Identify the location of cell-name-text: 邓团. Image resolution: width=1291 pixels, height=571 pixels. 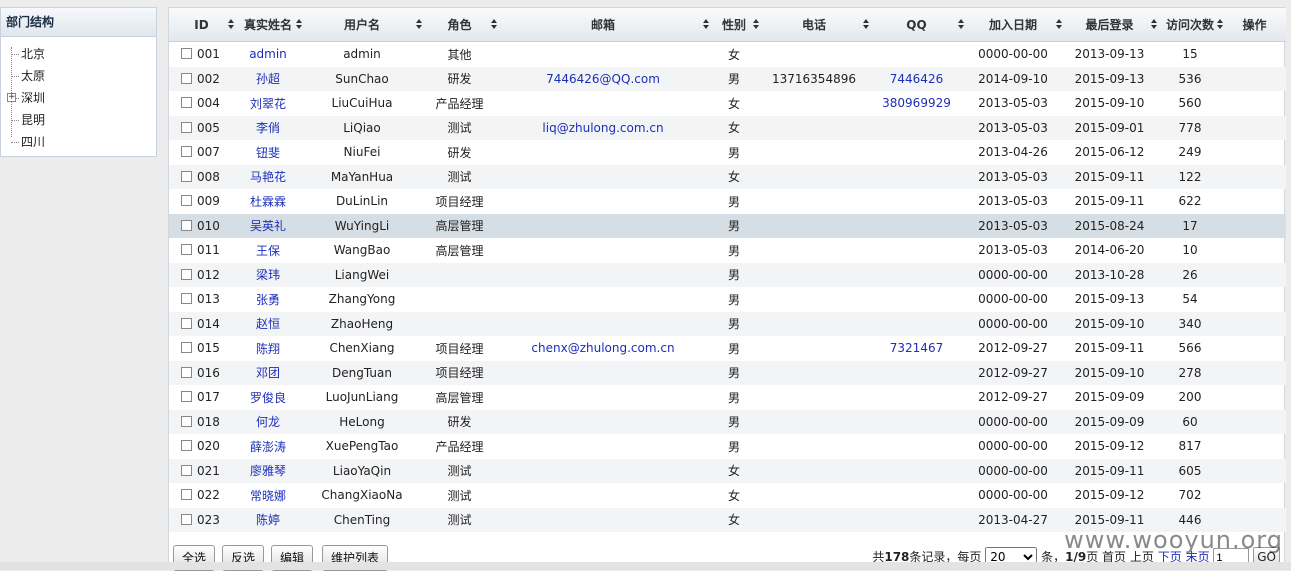
(268, 373).